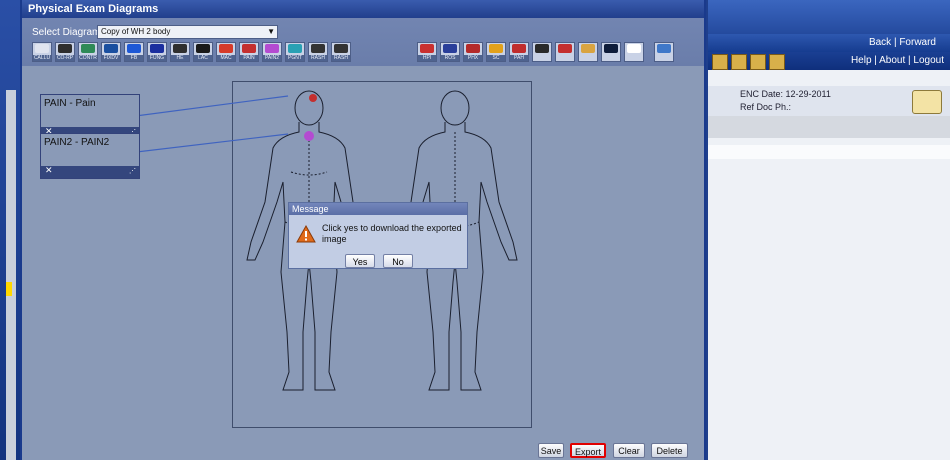 The height and width of the screenshot is (460, 950). Describe the element at coordinates (829, 17) in the screenshot. I see `app-topbar` at that location.